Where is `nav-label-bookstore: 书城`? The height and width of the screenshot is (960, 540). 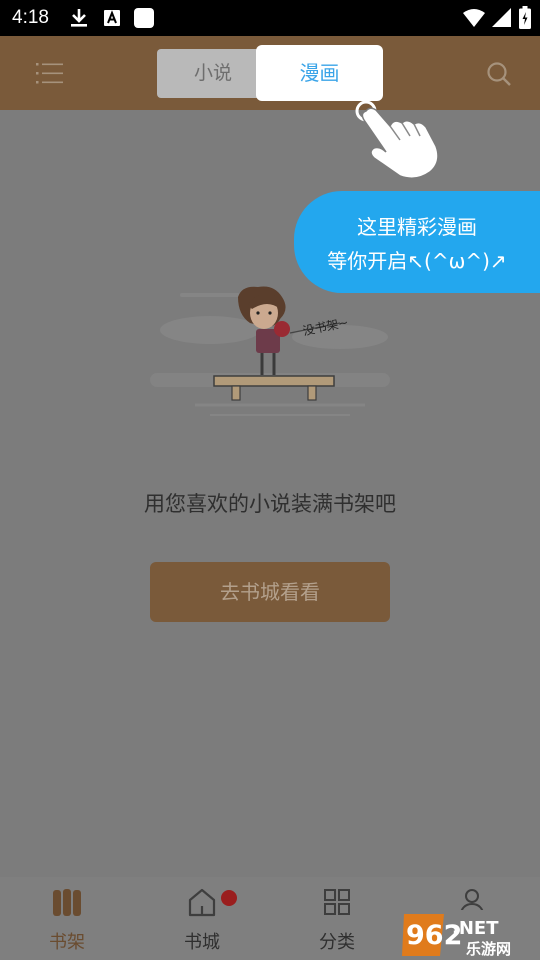
nav-label-bookstore: 书城 is located at coordinates (202, 942).